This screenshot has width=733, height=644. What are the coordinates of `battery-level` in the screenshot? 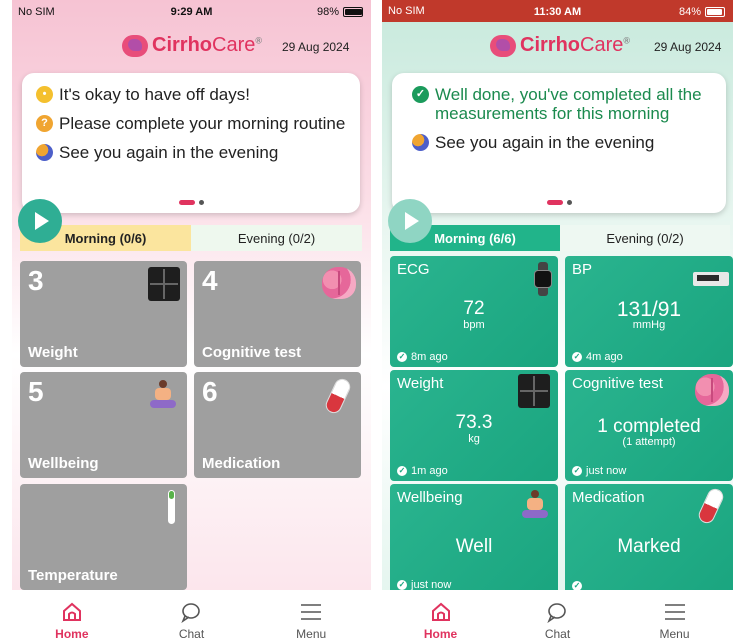 It's located at (353, 12).